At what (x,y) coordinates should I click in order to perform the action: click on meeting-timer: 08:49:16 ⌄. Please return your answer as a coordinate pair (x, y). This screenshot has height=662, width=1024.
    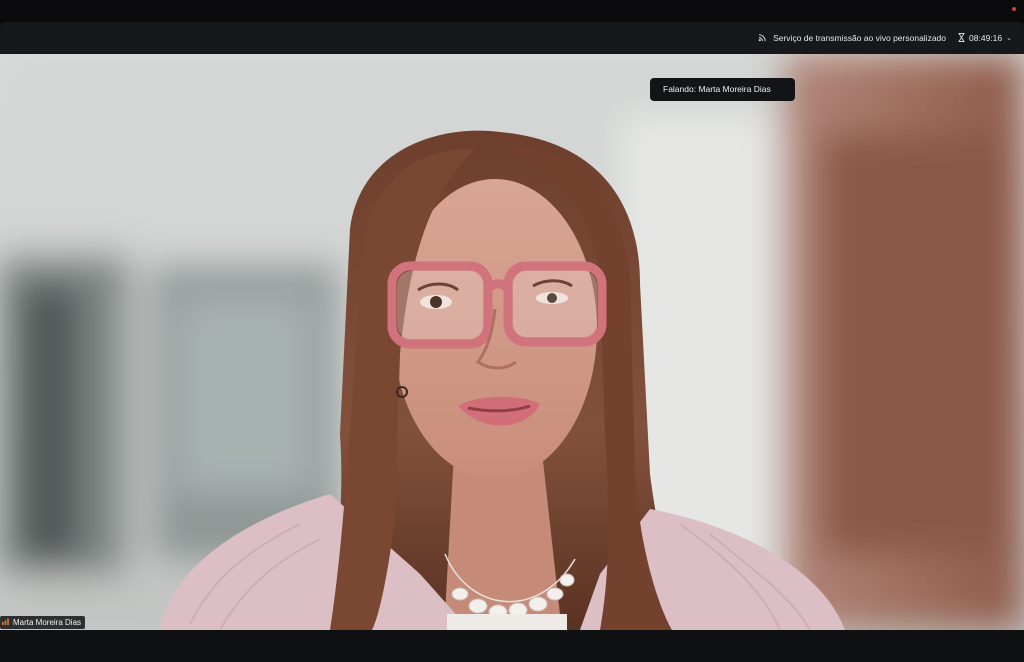
    Looking at the image, I should click on (985, 38).